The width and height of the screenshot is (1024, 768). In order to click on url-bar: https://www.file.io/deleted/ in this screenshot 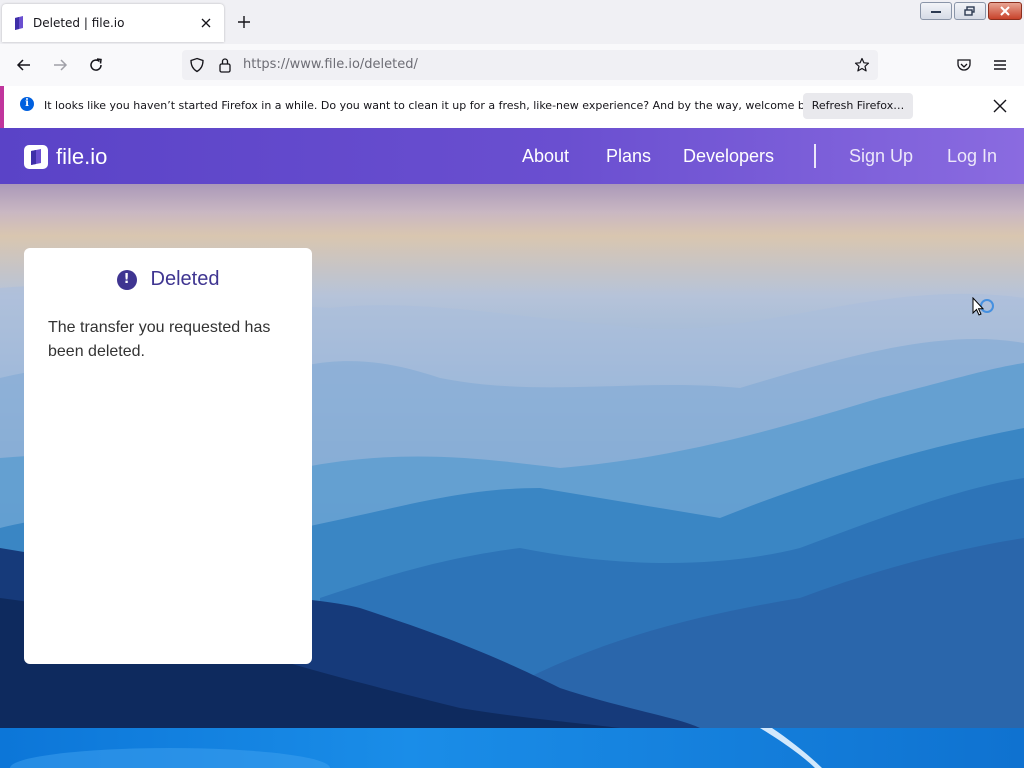, I will do `click(530, 65)`.